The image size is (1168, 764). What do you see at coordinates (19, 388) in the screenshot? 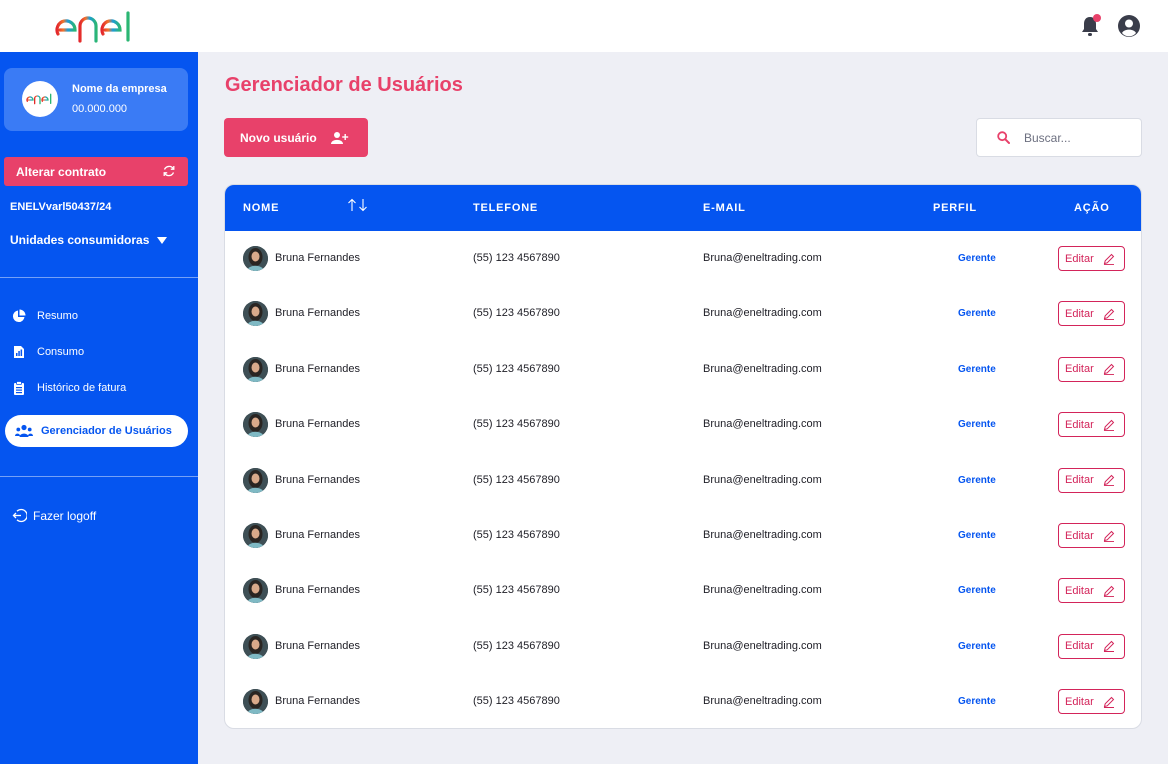
I see `clipboard-list-icon` at bounding box center [19, 388].